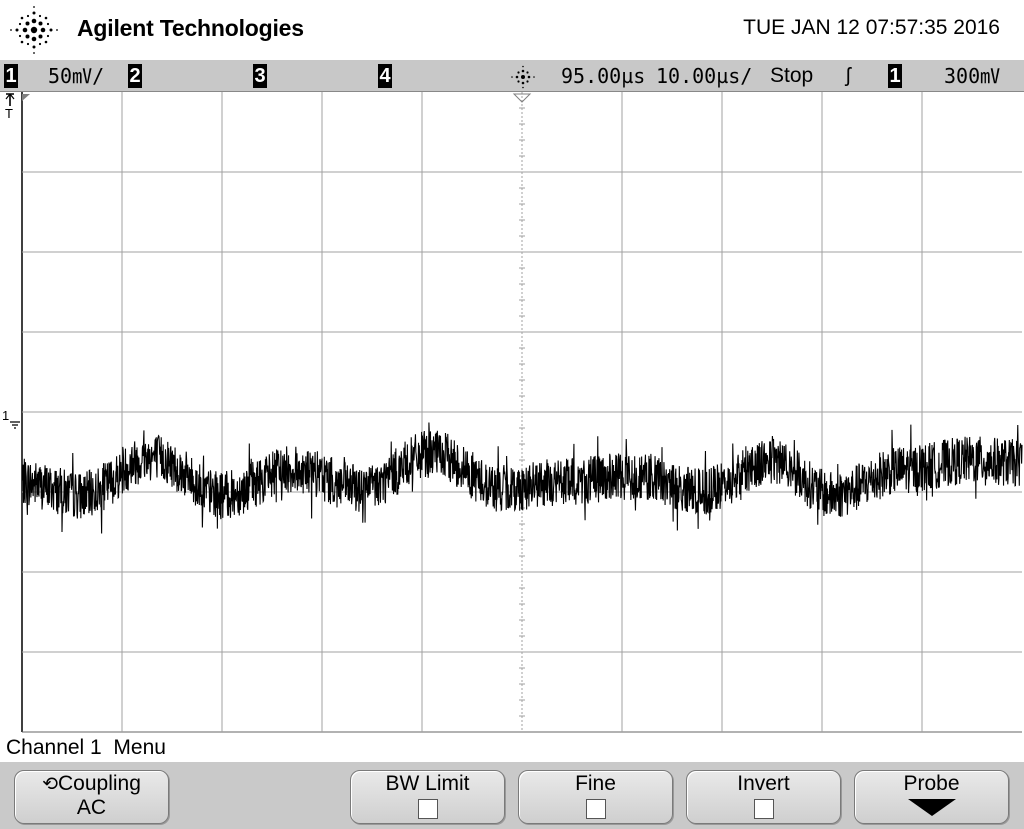 This screenshot has width=1024, height=829. I want to click on delay-spark-icon, so click(523, 77).